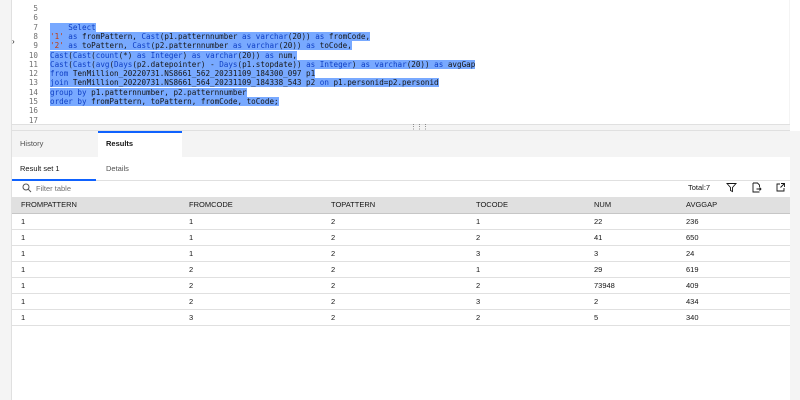 The width and height of the screenshot is (800, 400). What do you see at coordinates (35, 8) in the screenshot?
I see `line-number: 5` at bounding box center [35, 8].